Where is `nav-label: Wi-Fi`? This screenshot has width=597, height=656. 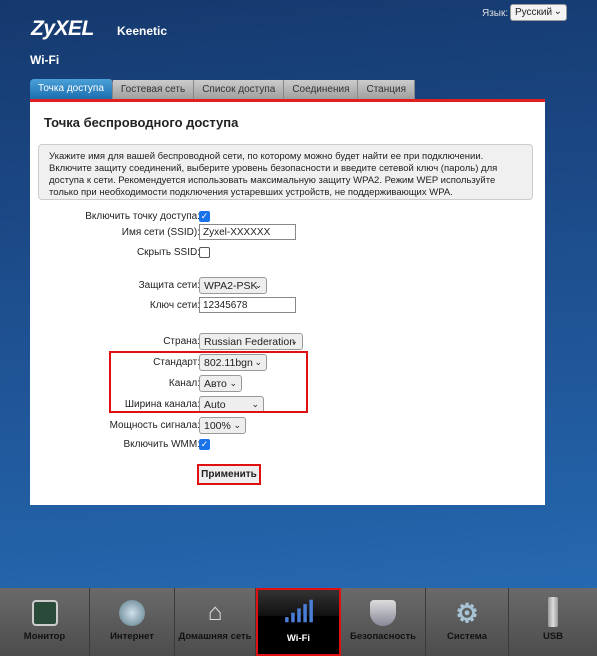
nav-label: Wi-Fi is located at coordinates (298, 638).